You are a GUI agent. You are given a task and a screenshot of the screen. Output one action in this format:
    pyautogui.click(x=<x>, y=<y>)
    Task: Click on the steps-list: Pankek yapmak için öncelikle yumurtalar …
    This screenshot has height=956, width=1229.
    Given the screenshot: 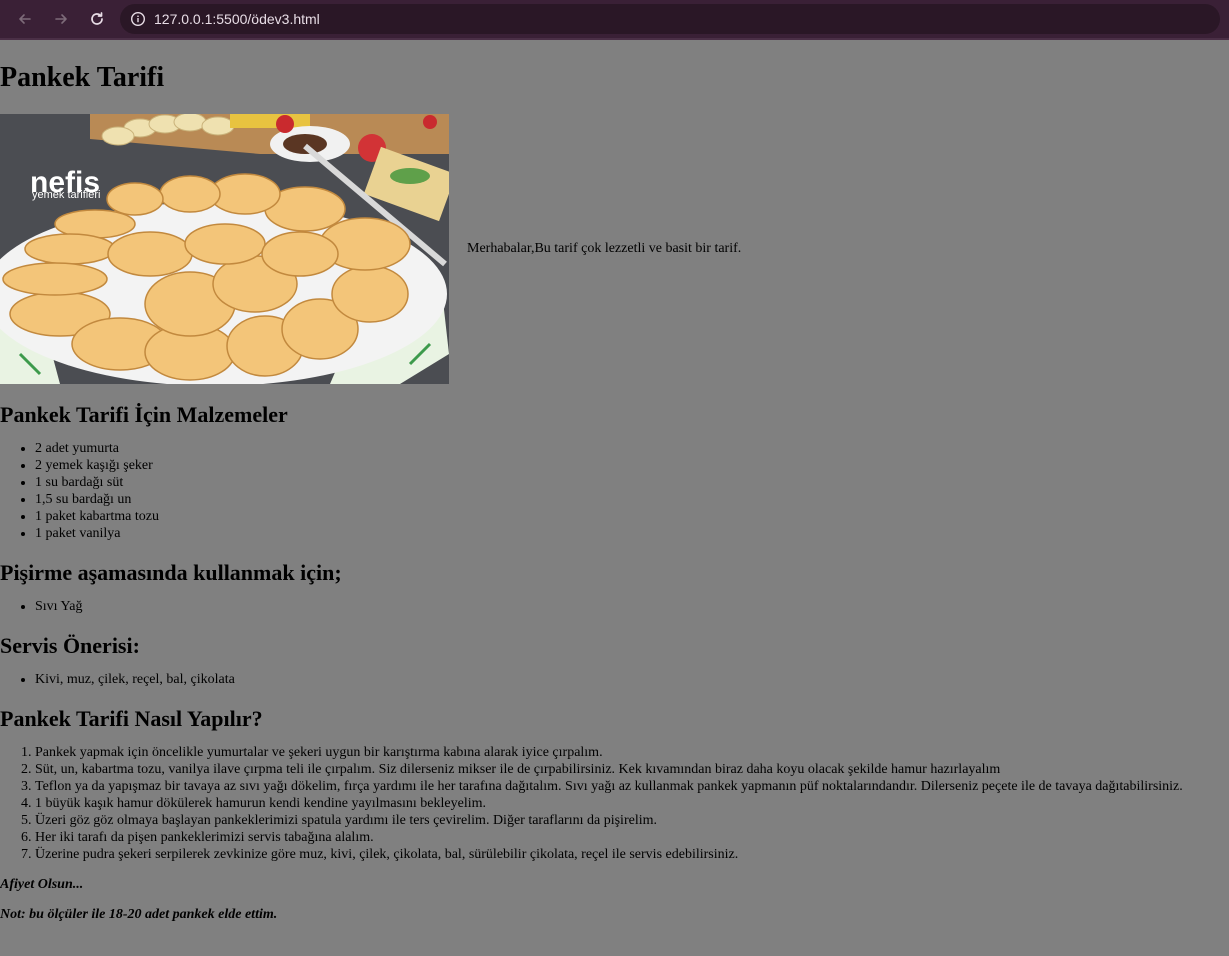 What is the action you would take?
    pyautogui.click(x=614, y=803)
    